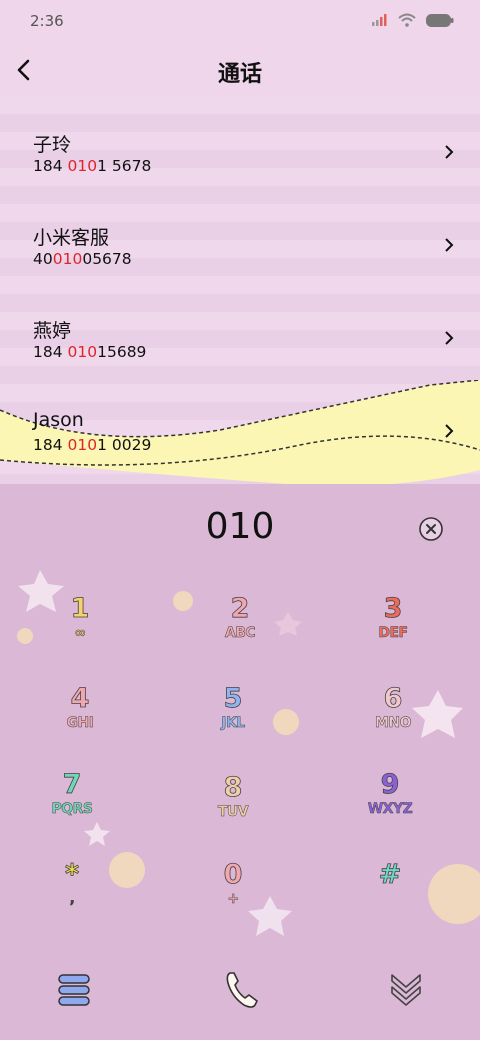 Image resolution: width=480 pixels, height=1040 pixels. Describe the element at coordinates (80, 633) in the screenshot. I see `key-letters: ∞` at that location.